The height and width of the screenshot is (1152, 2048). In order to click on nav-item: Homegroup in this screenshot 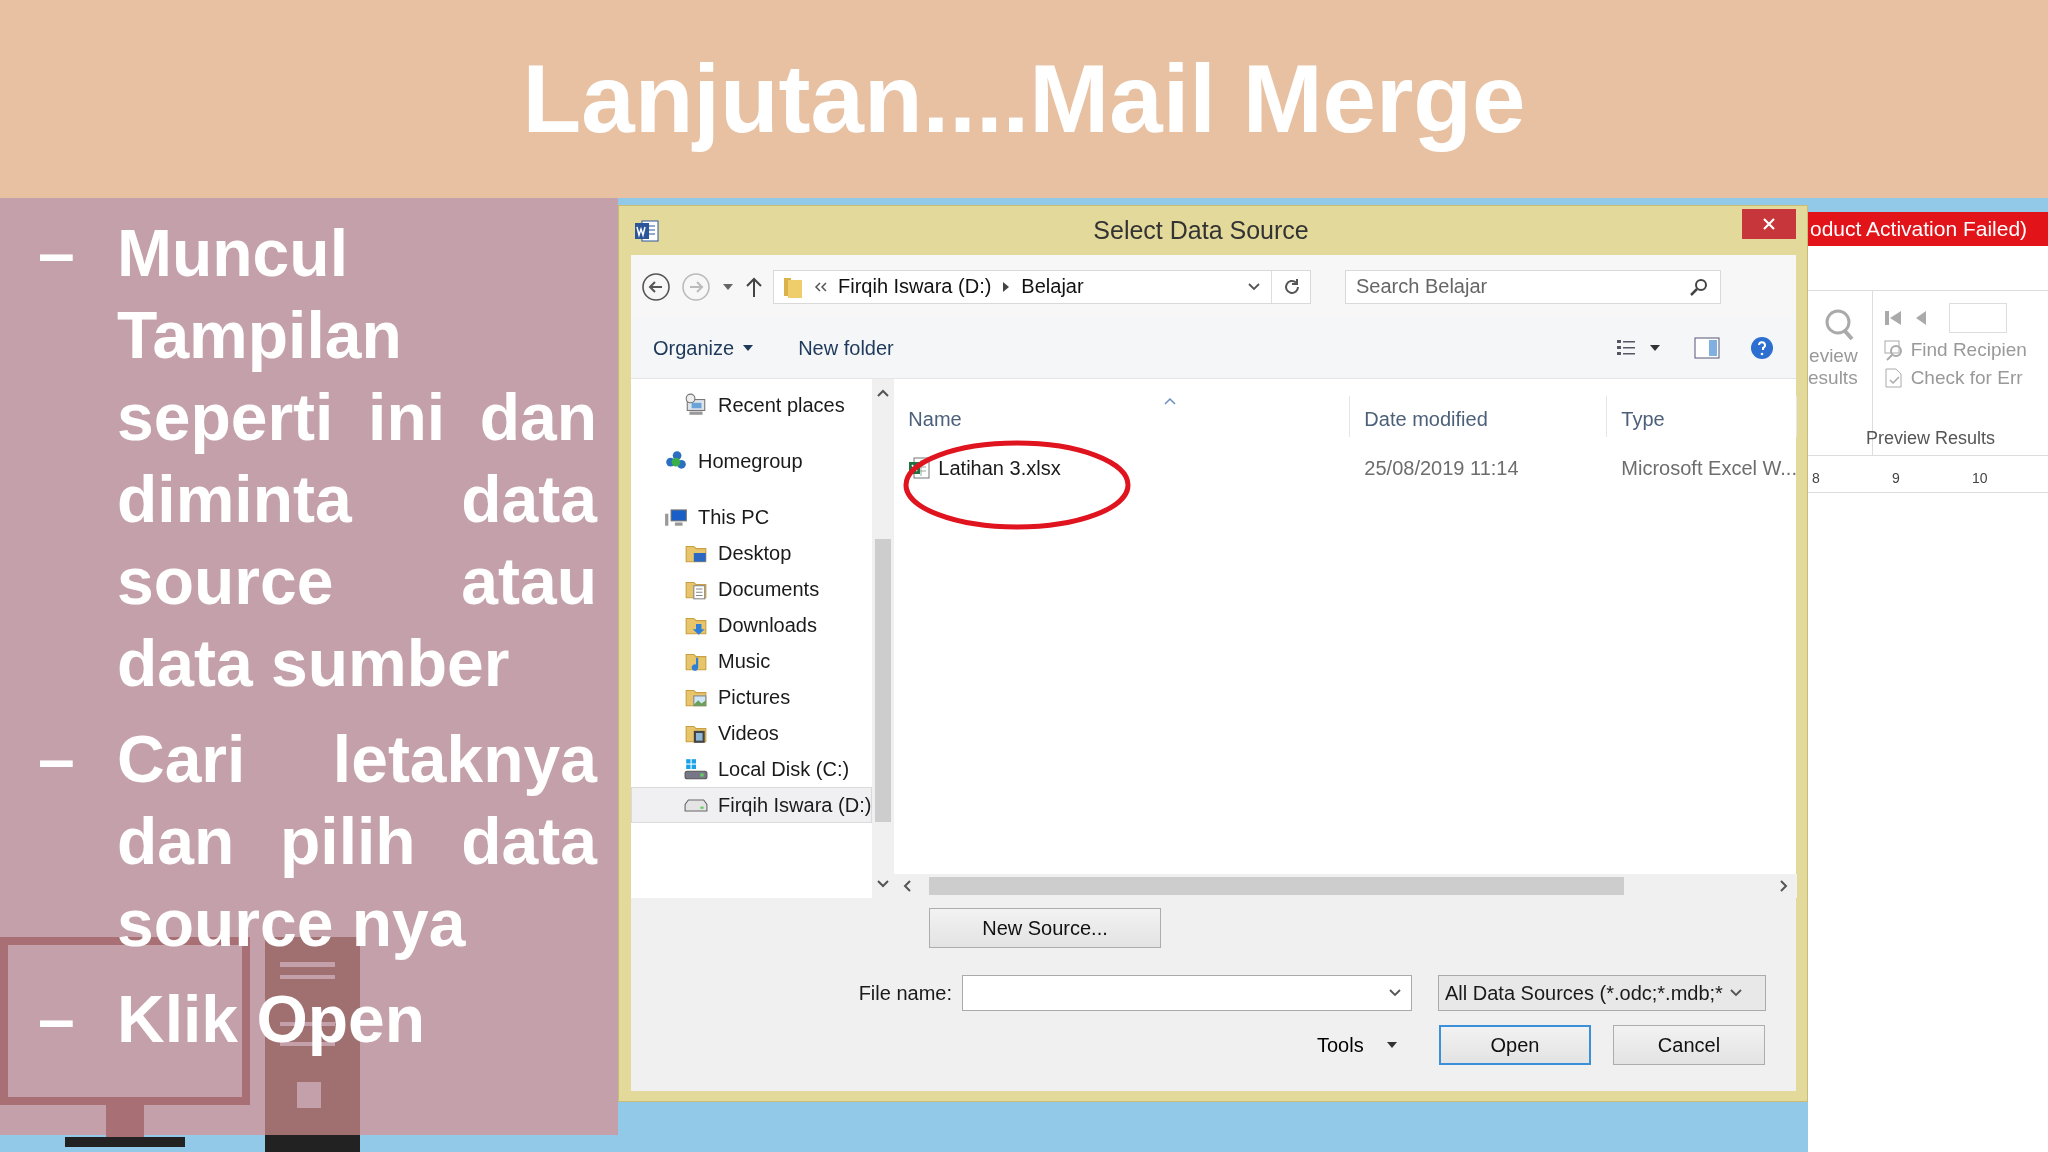, I will do `click(752, 461)`.